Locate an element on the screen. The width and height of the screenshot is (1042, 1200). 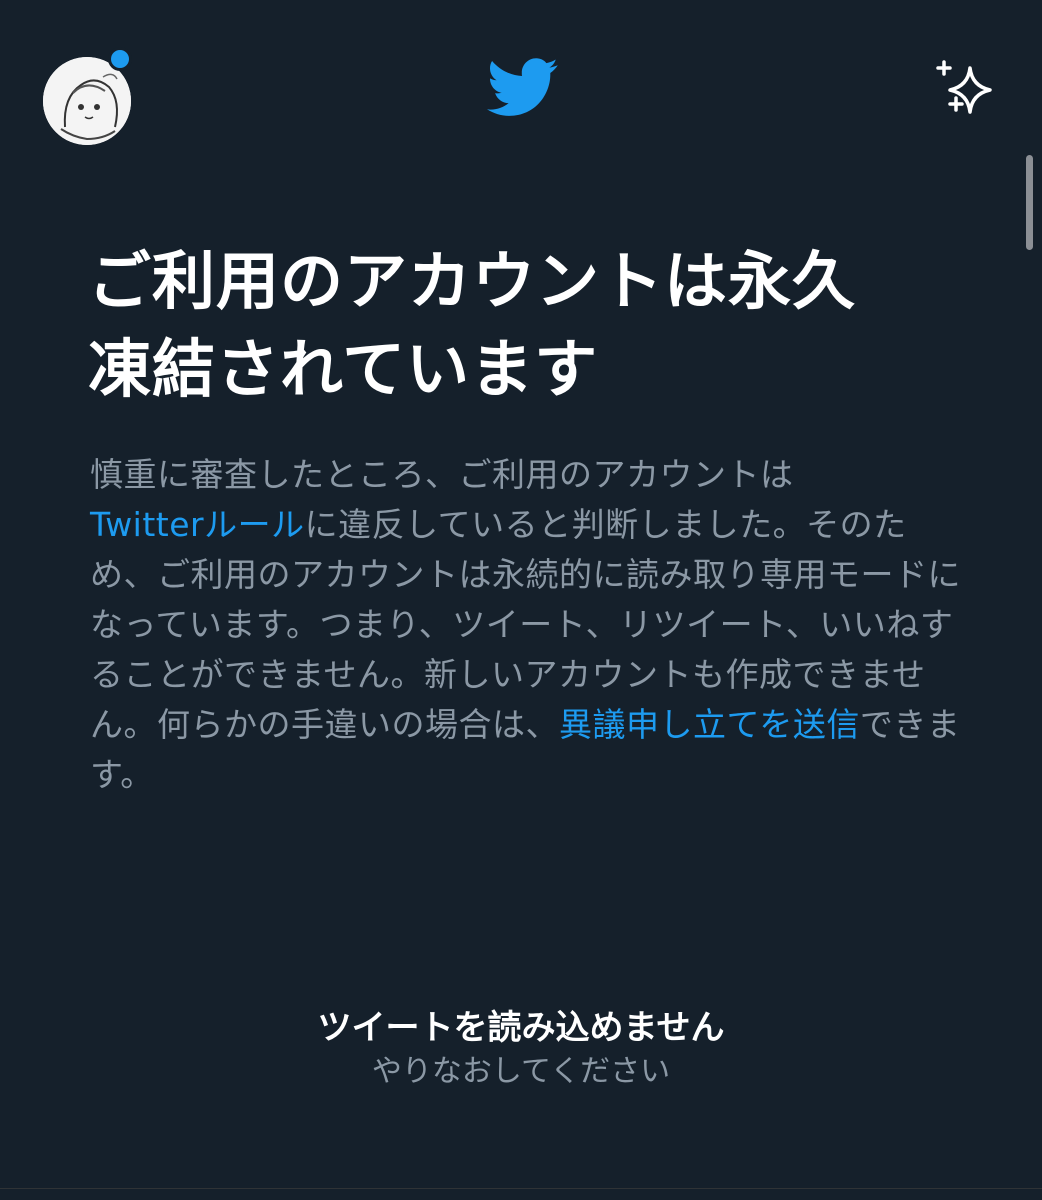
headline-line-2: 凍結されています is located at coordinates (343, 369).